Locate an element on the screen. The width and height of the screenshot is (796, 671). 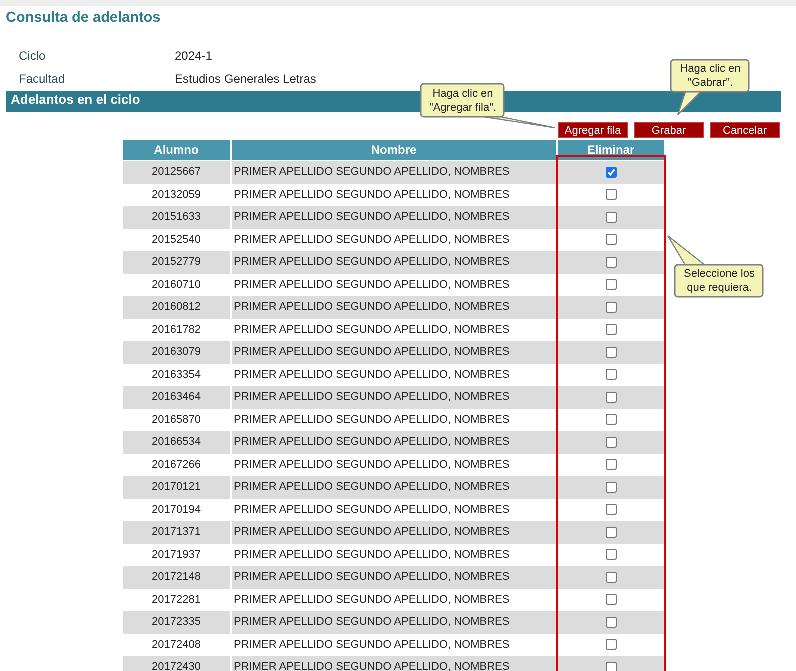
callout-text: Haga clic en "Agregar fila". is located at coordinates (463, 100).